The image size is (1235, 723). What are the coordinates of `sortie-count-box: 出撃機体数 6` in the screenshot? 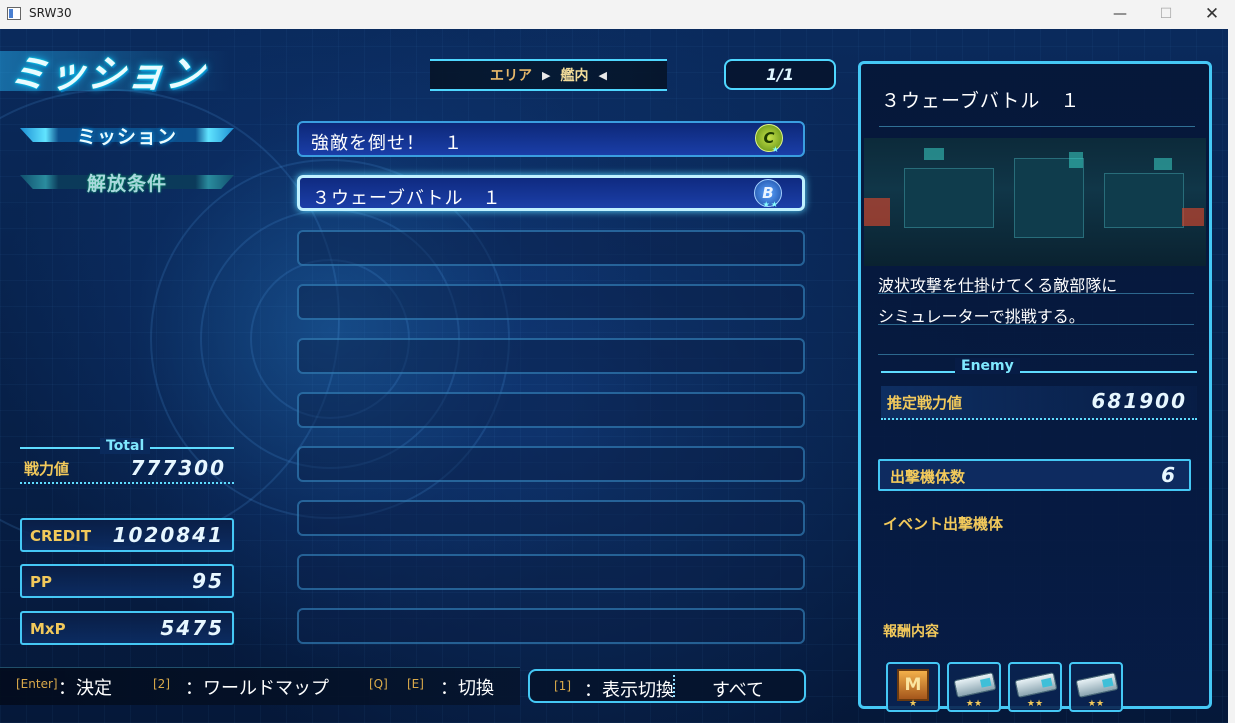 It's located at (1034, 475).